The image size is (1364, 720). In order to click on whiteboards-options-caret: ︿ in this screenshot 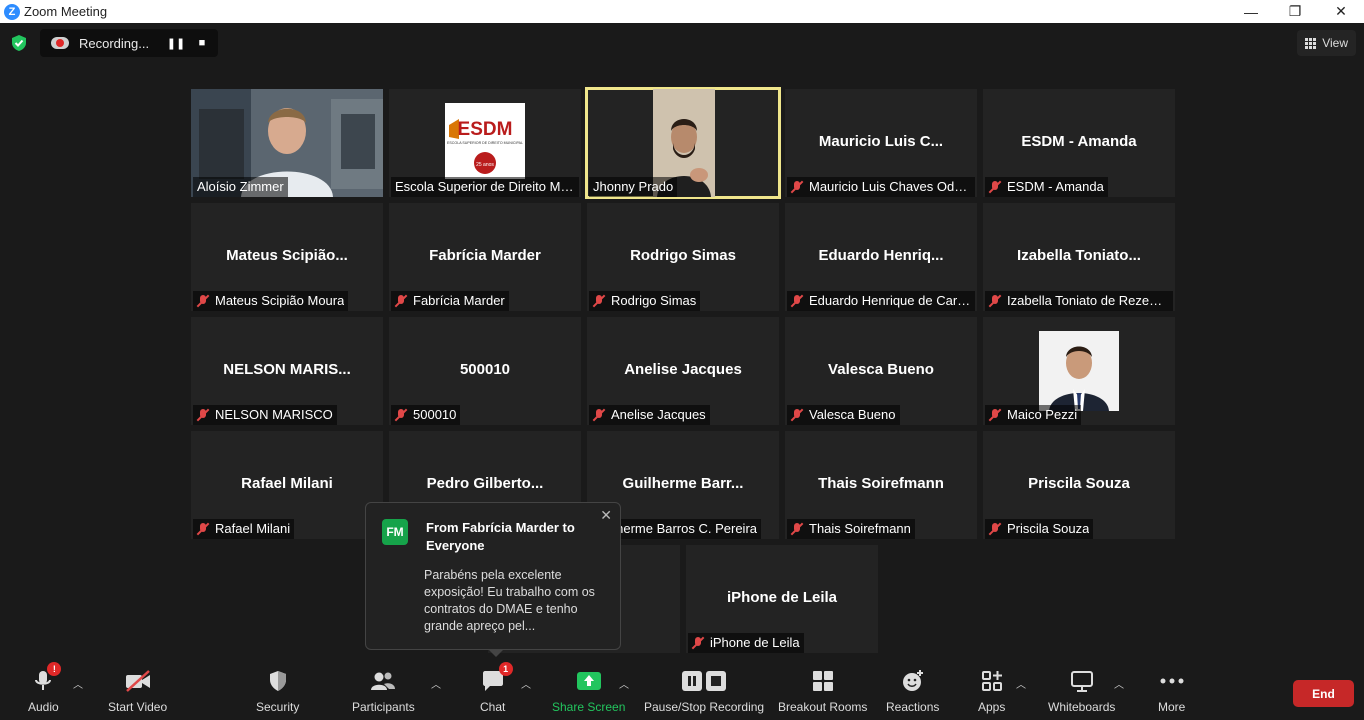, I will do `click(1119, 683)`.